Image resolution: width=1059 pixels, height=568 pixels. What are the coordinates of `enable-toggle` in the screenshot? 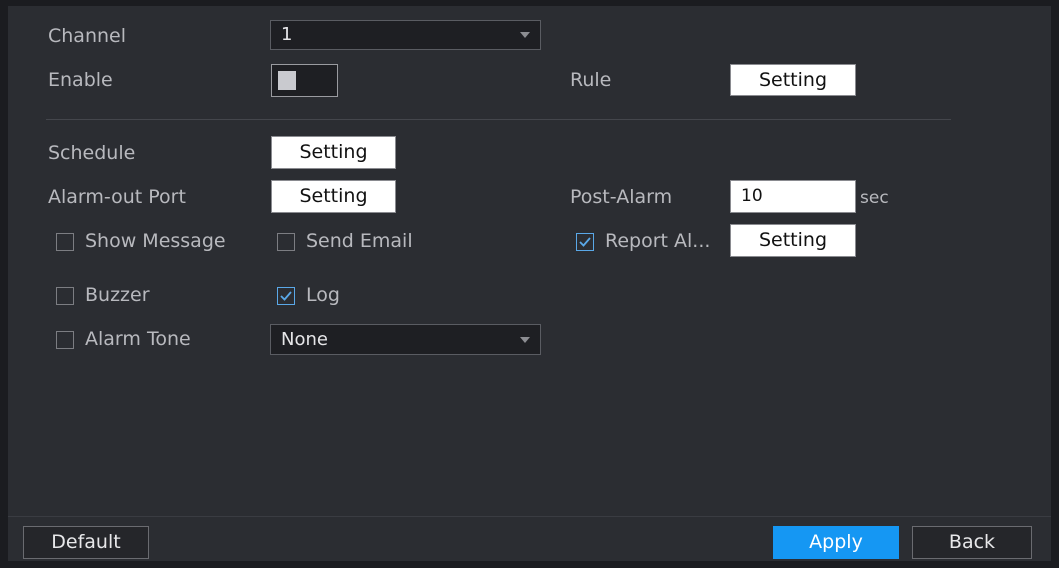 It's located at (304, 80).